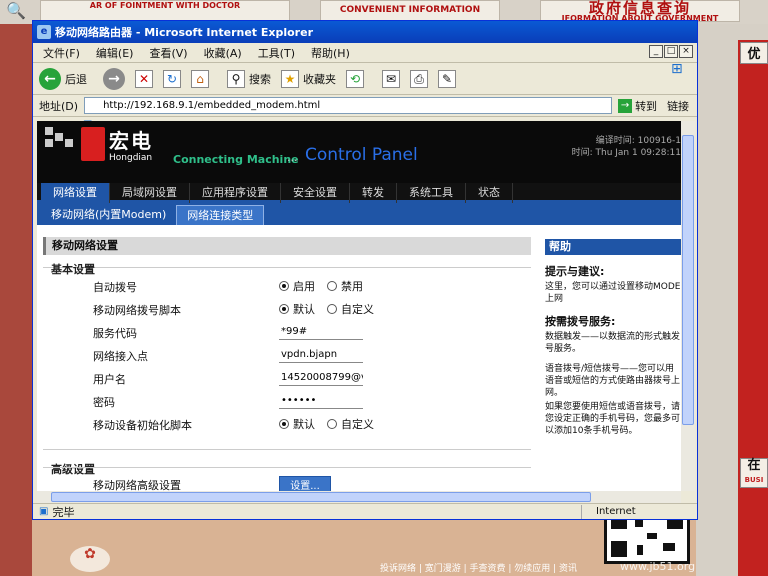 The height and width of the screenshot is (576, 768). Describe the element at coordinates (304, 309) in the screenshot. I see `dial-script-default-label: 默认` at that location.